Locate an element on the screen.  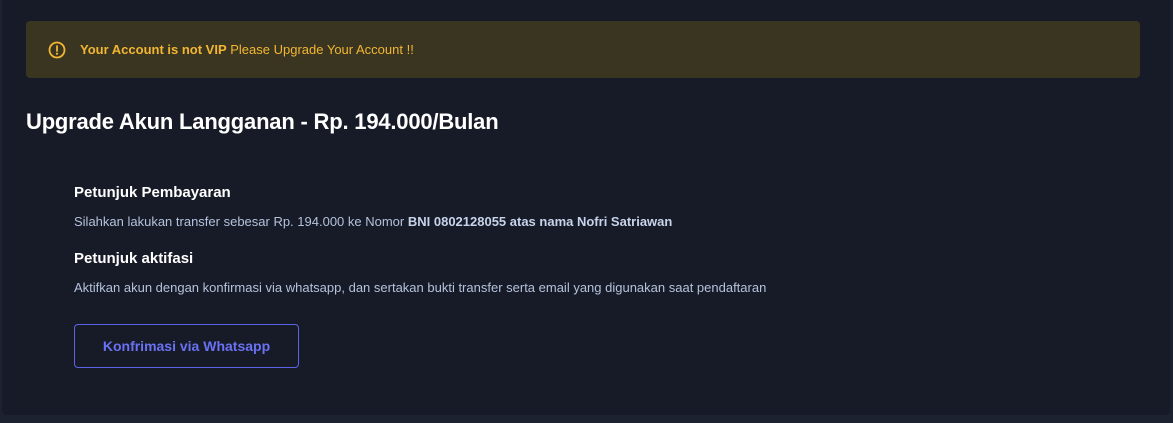
payment-heading: Petunjuk Pembayaran is located at coordinates (152, 192).